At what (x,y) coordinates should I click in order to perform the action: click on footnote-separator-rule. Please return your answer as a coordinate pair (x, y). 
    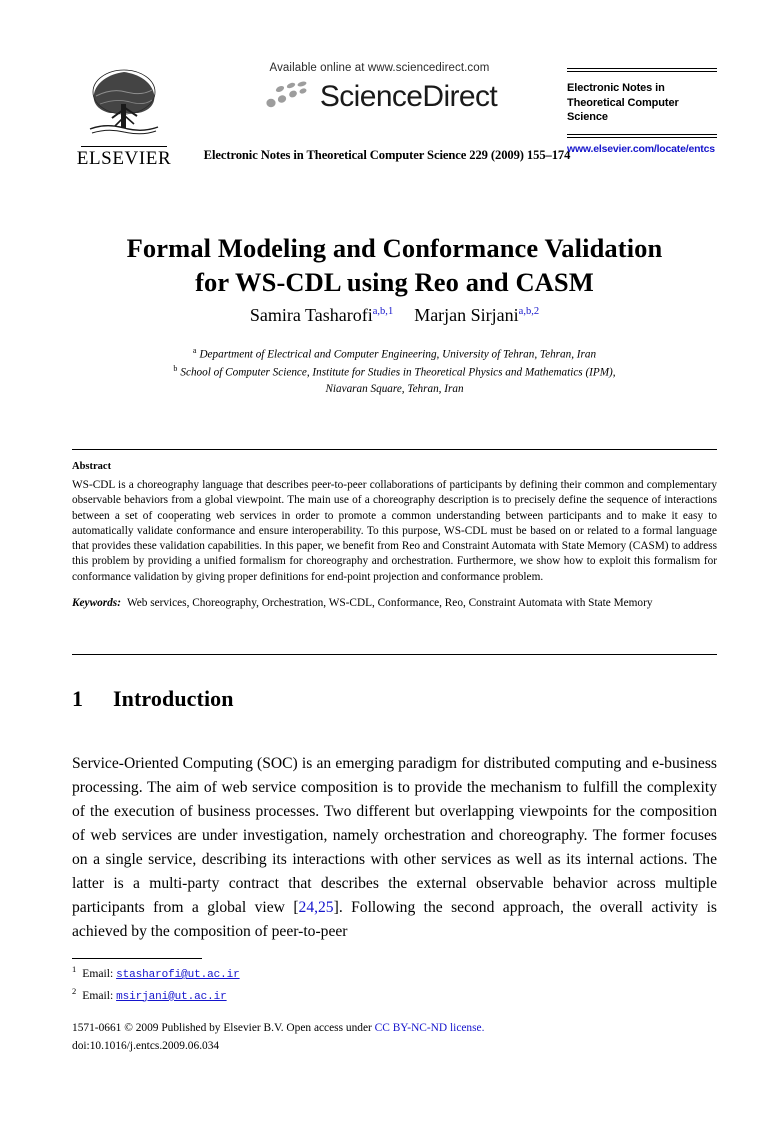
    Looking at the image, I should click on (137, 958).